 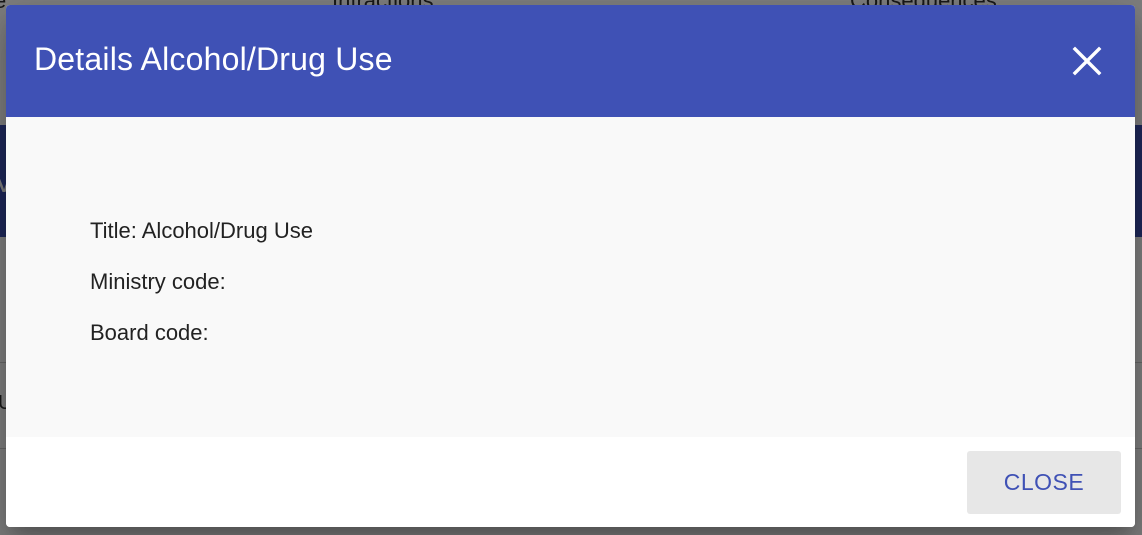 What do you see at coordinates (201, 230) in the screenshot?
I see `title-field: Title: Alcohol/Drug Use` at bounding box center [201, 230].